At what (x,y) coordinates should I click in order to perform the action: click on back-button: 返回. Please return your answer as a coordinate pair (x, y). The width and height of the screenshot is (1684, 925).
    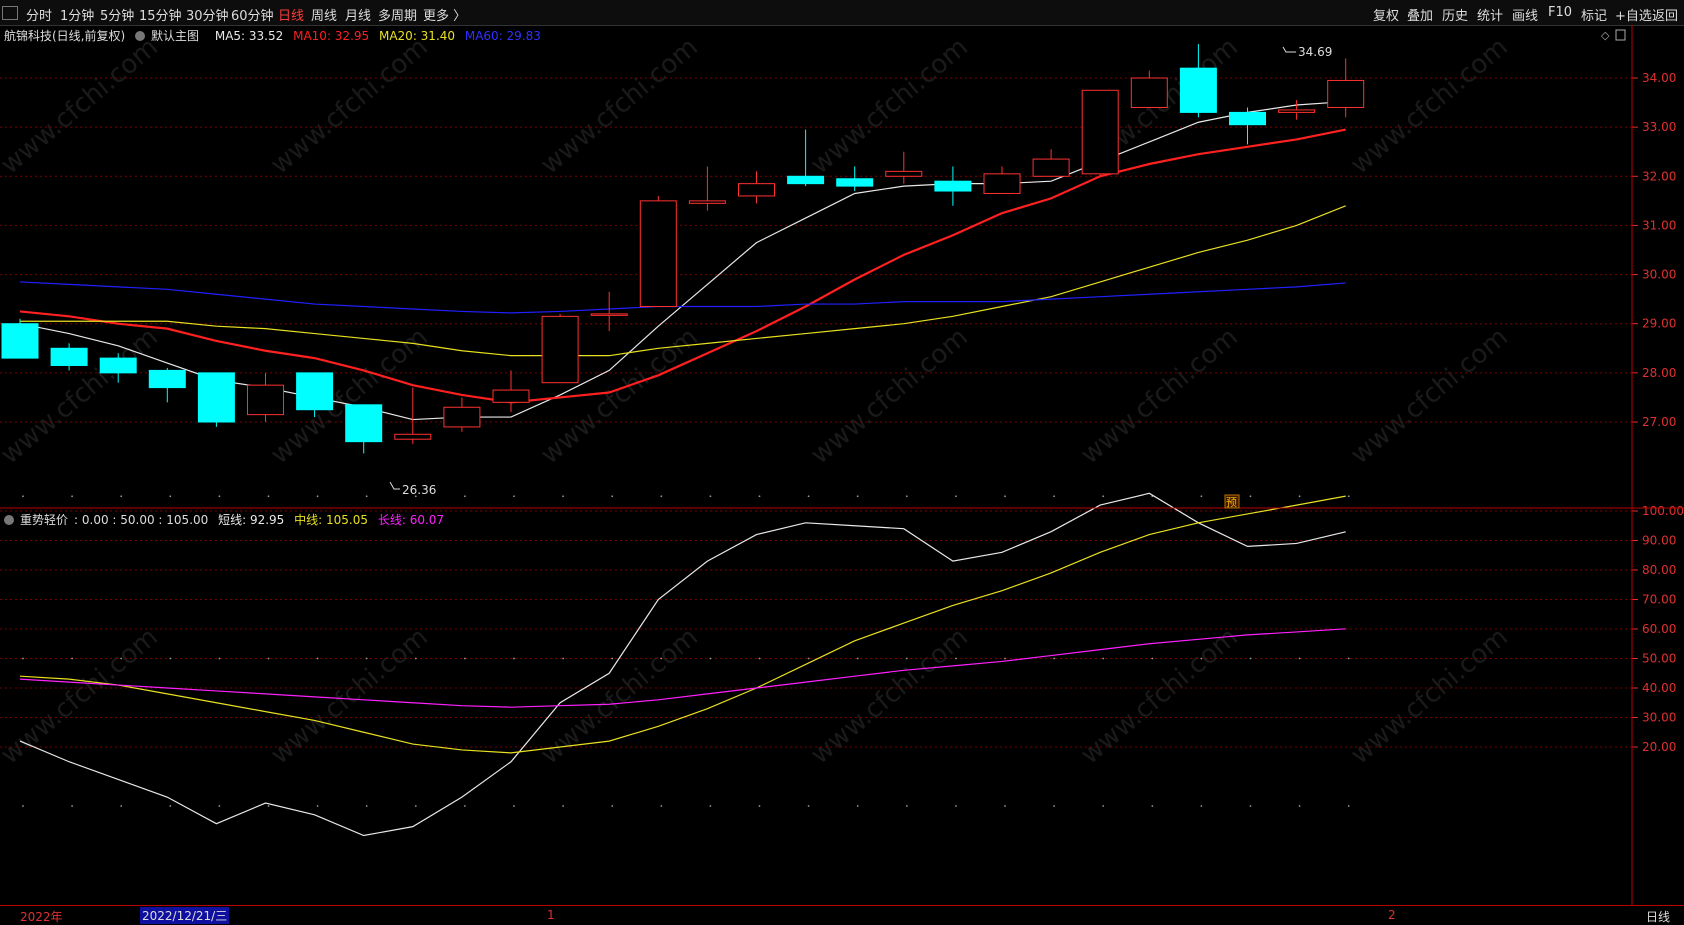
    Looking at the image, I should click on (1665, 14).